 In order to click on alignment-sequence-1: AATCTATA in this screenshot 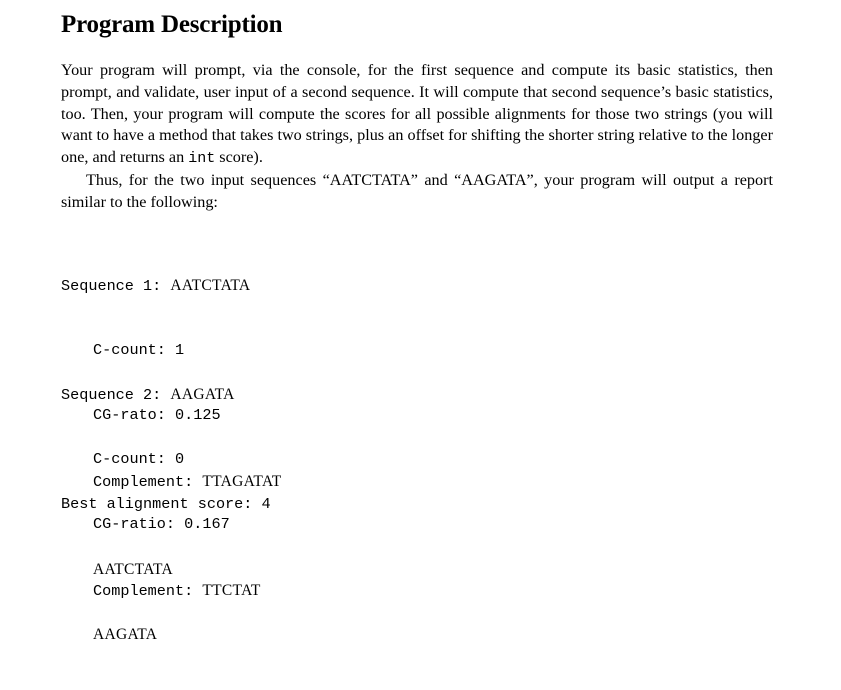, I will do `click(133, 569)`.